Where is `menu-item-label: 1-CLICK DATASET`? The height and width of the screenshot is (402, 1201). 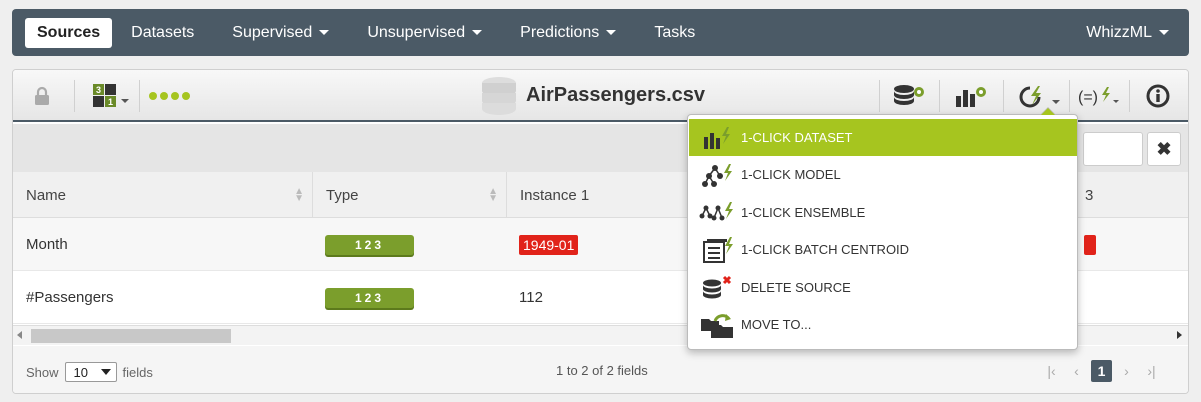
menu-item-label: 1-CLICK DATASET is located at coordinates (797, 137).